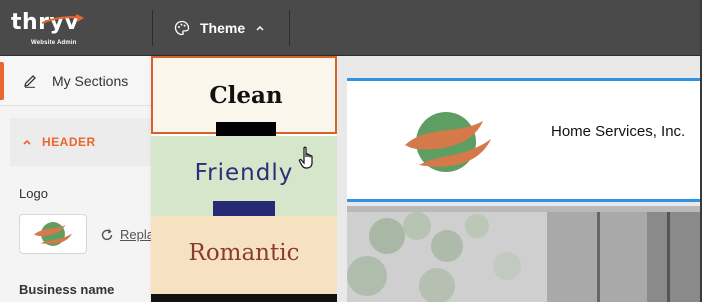 The height and width of the screenshot is (302, 702). Describe the element at coordinates (50, 30) in the screenshot. I see `thryv-logo: thryv Website Admin` at that location.